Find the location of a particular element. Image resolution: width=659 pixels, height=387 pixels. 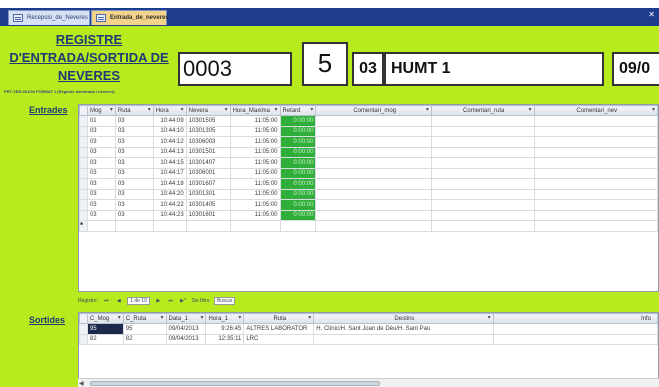

new-record-row: * is located at coordinates (368, 226).